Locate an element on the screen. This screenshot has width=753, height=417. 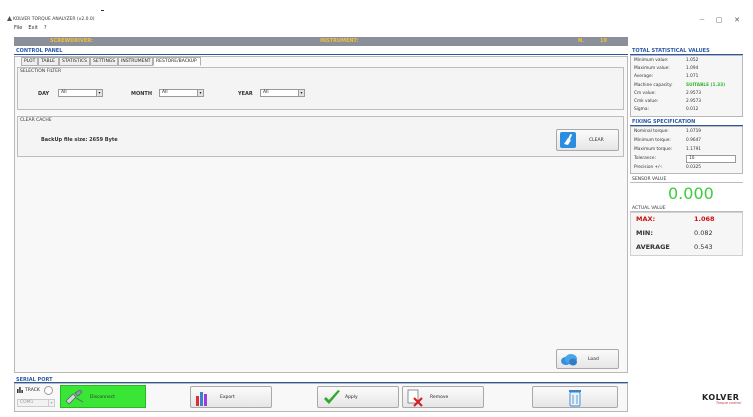
tab-restore-backup: RESTORE/BACKUP is located at coordinates (177, 61).